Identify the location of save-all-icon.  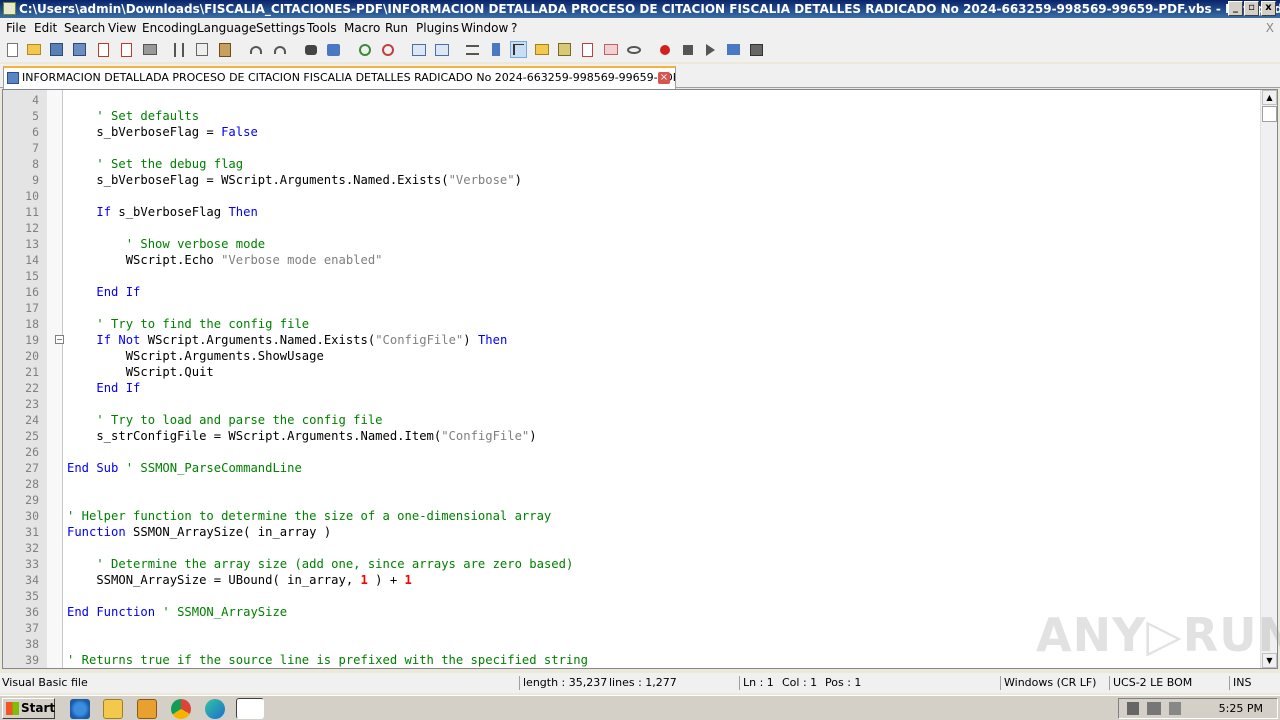
(79, 49).